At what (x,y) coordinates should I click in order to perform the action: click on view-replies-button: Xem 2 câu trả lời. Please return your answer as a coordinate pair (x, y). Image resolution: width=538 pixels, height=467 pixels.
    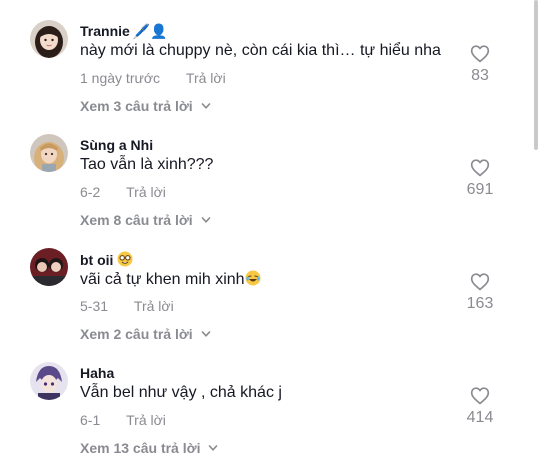
    Looking at the image, I should click on (145, 334).